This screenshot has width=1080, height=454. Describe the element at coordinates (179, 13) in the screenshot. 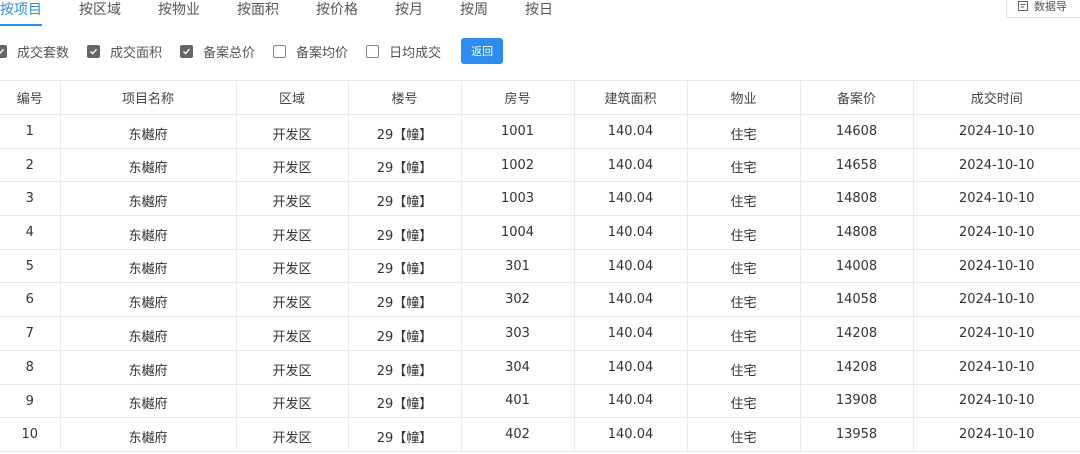

I see `tab-2: 按物业` at that location.